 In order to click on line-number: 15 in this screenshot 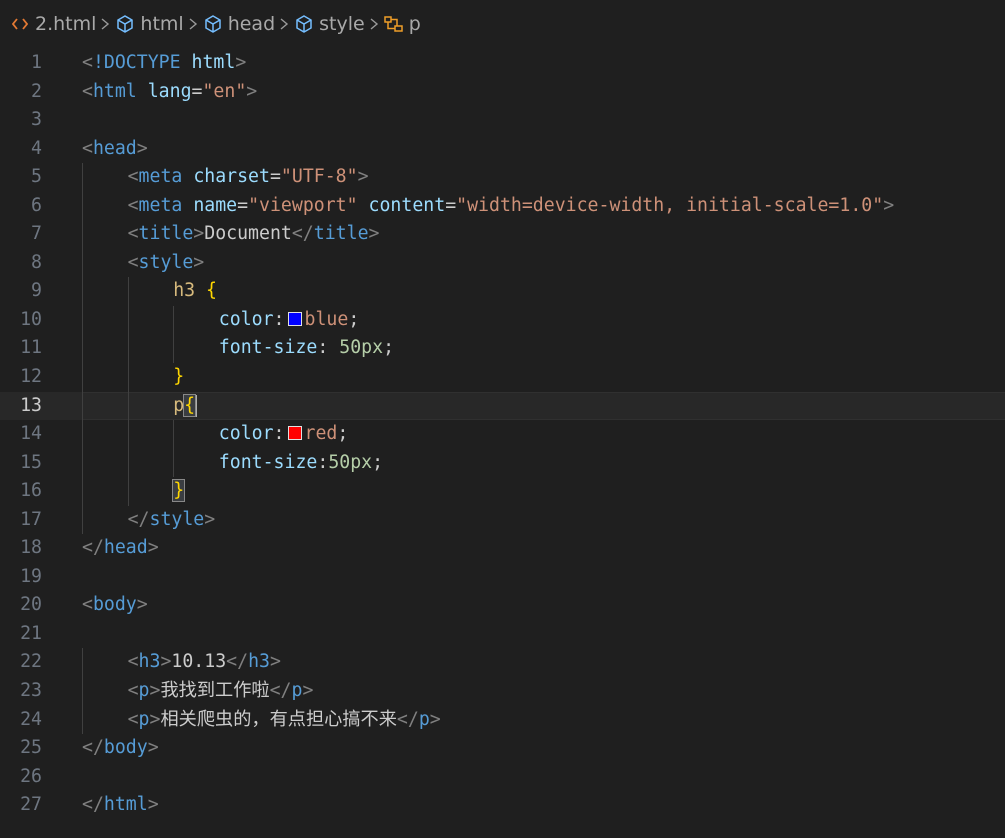, I will do `click(31, 462)`.